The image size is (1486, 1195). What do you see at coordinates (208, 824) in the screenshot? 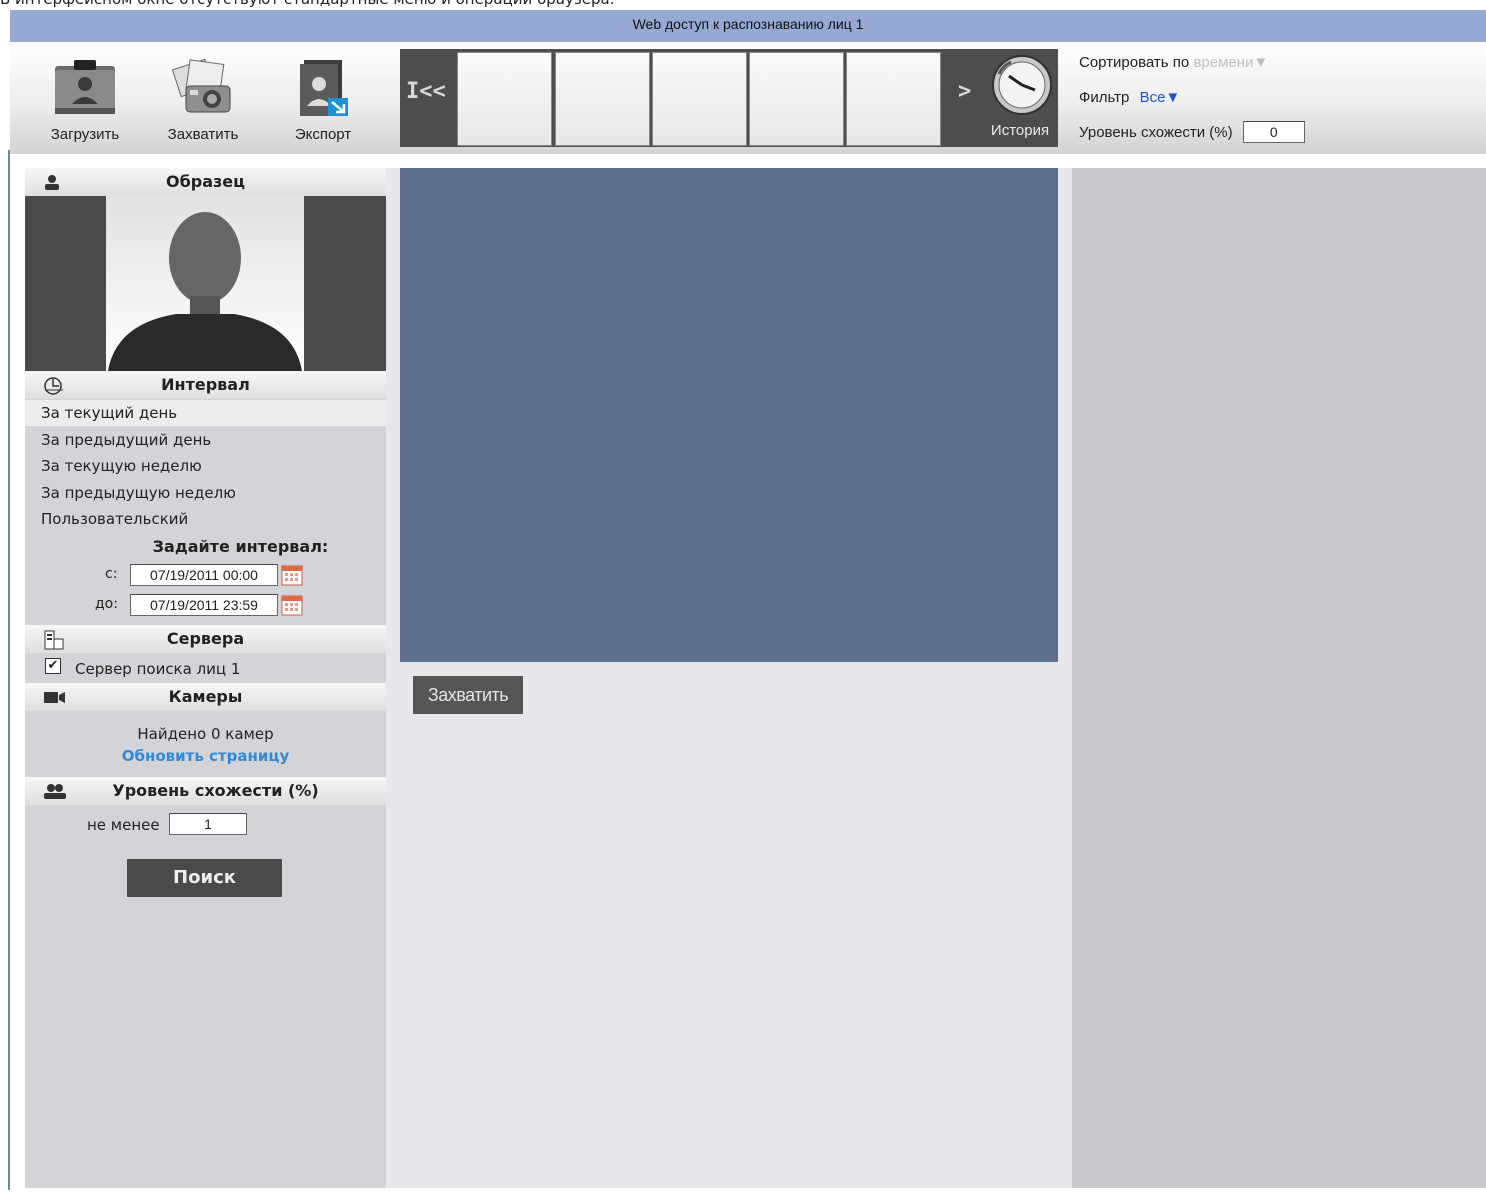
I see `min-similarity-input: 1` at bounding box center [208, 824].